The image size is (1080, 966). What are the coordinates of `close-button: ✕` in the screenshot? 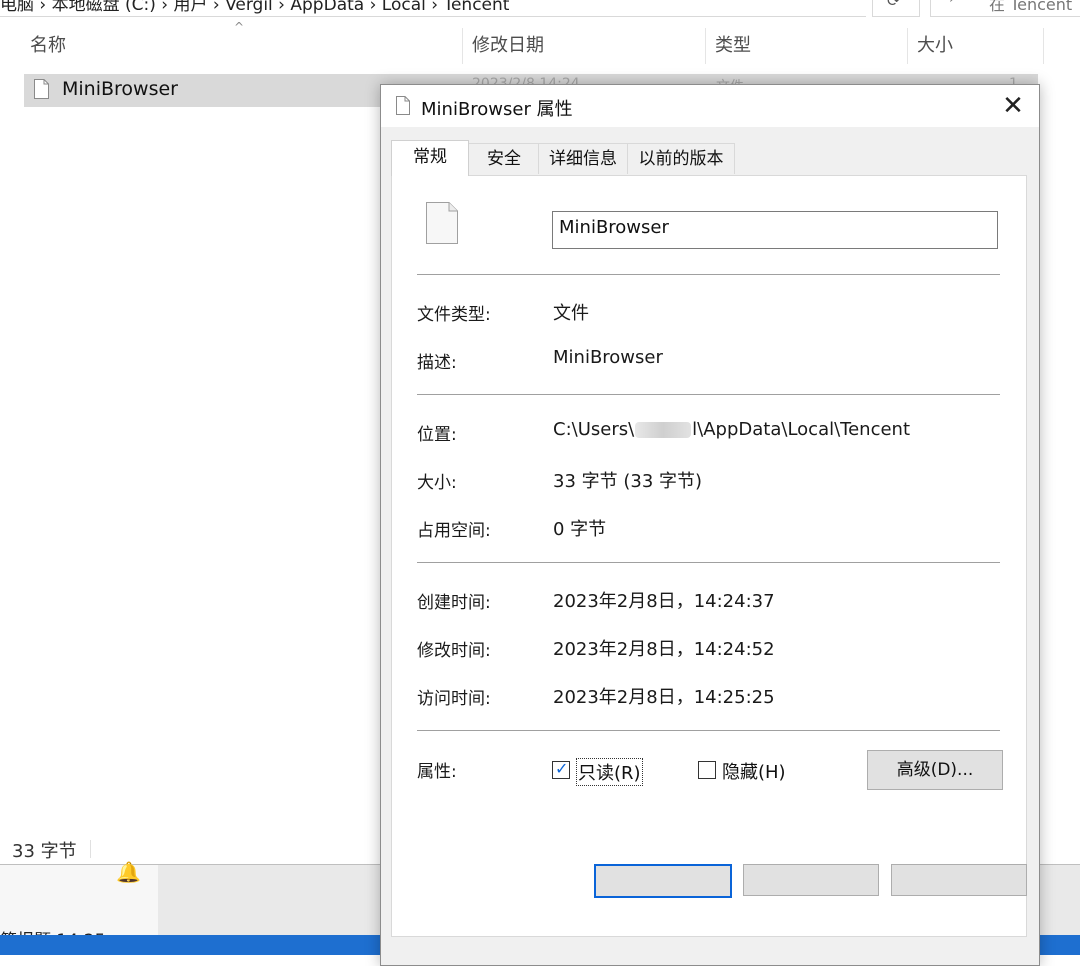 It's located at (1013, 107).